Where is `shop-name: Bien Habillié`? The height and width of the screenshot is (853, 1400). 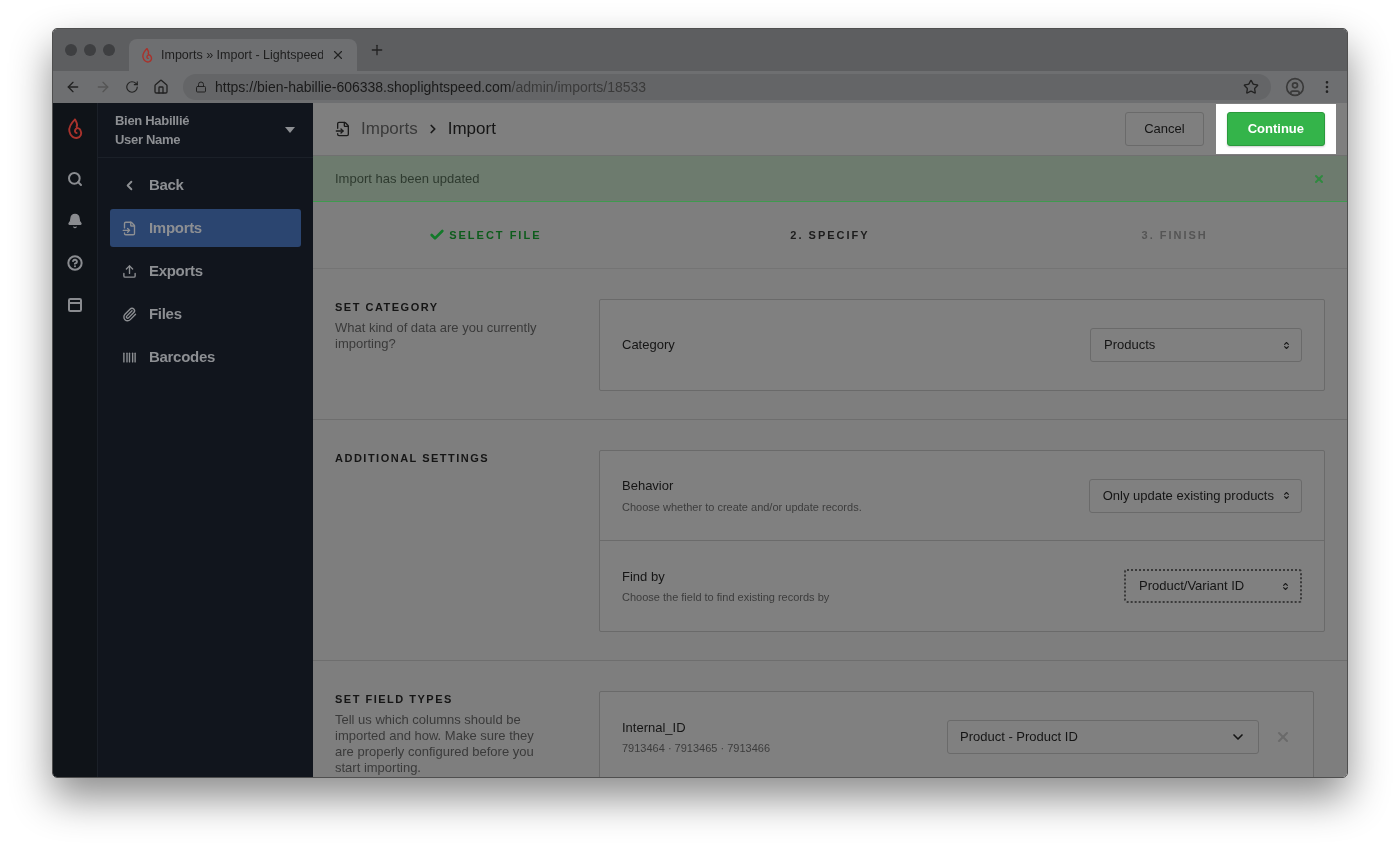 shop-name: Bien Habillié is located at coordinates (153, 120).